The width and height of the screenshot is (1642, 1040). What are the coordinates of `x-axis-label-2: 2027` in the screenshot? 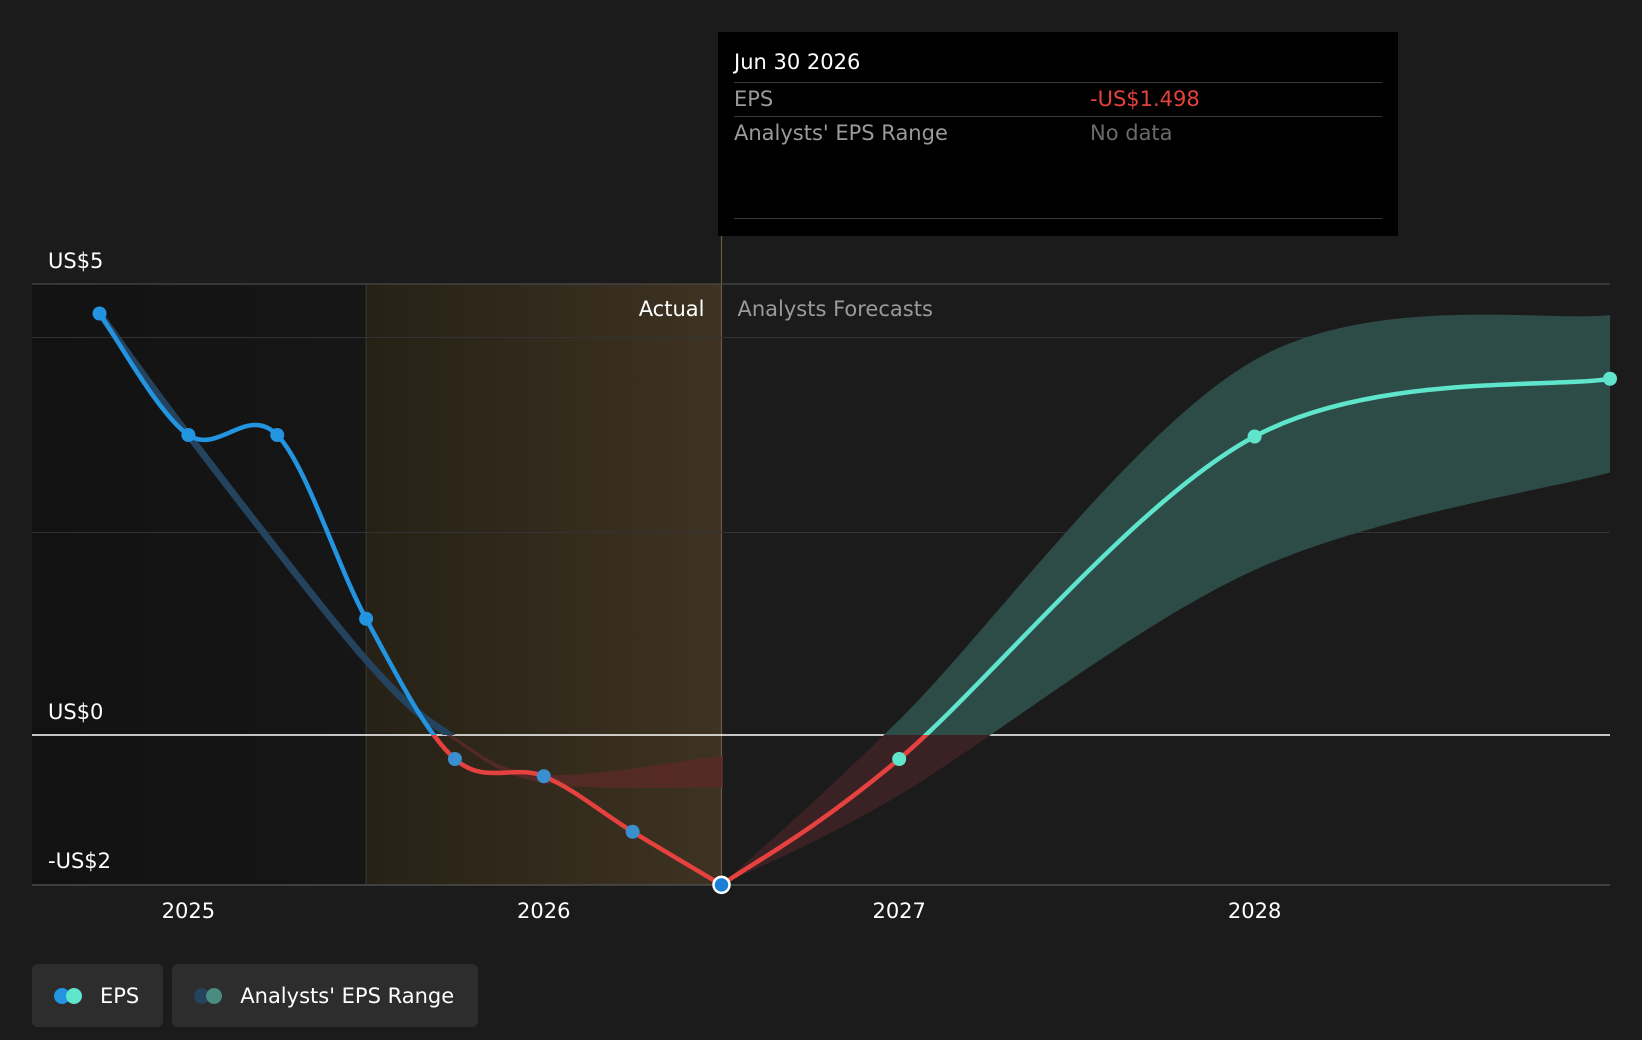 It's located at (898, 911).